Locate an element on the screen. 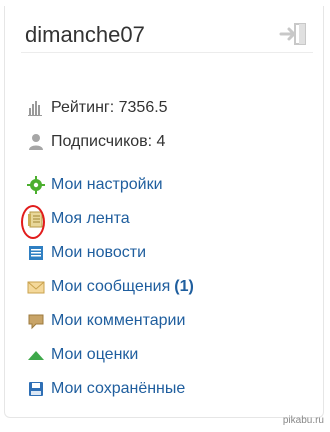  user-stats: Рейтинг: 7356.5 Подписчиков: 4 is located at coordinates (97, 130).